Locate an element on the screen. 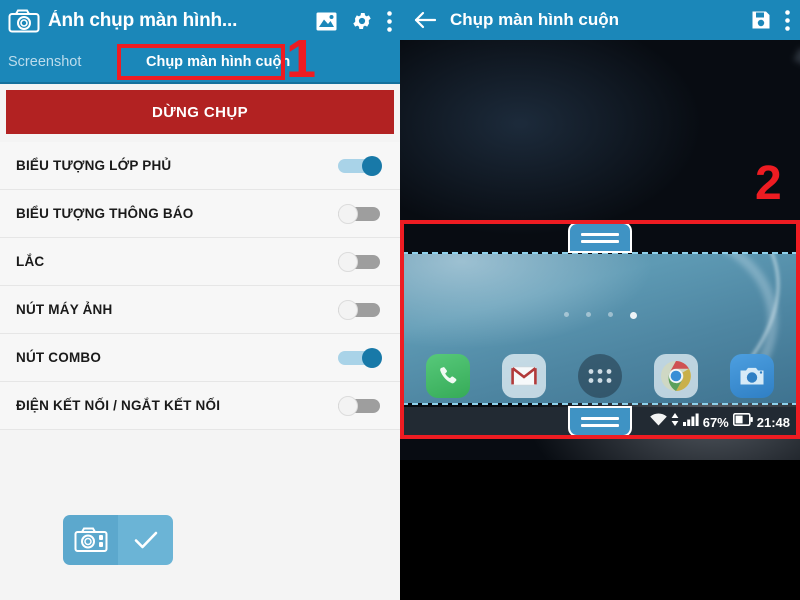  stop-capture-button: DỪNG CHỤP is located at coordinates (200, 112).